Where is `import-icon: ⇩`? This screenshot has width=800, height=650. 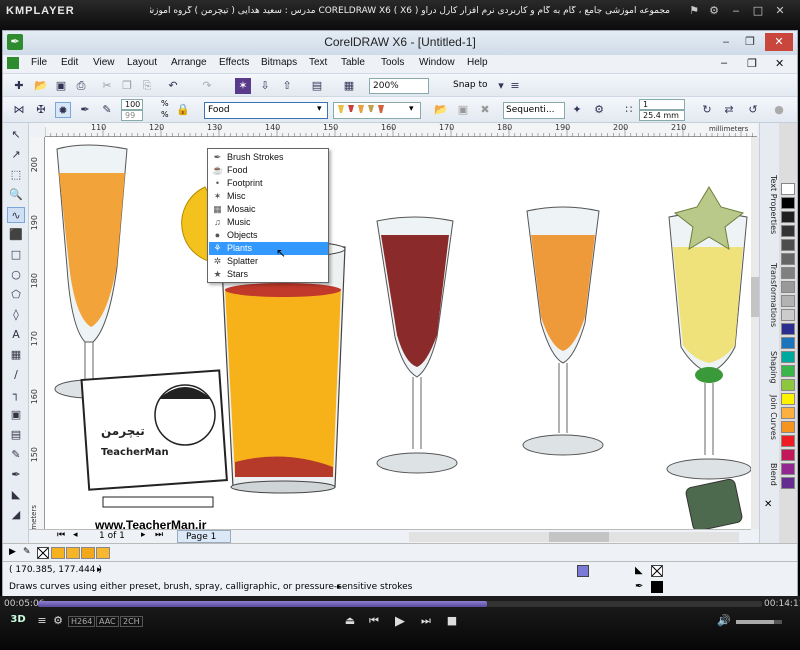 import-icon: ⇩ is located at coordinates (265, 86).